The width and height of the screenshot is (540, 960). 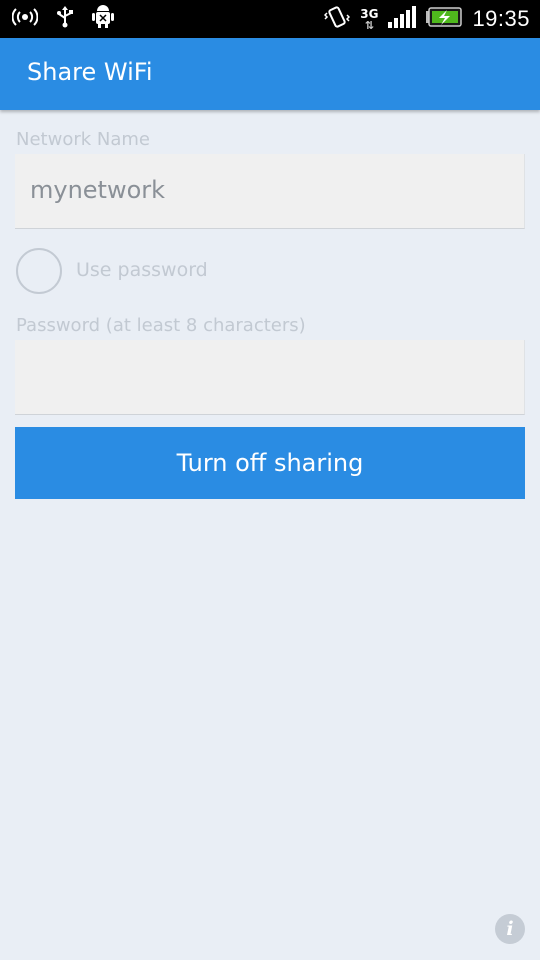 I want to click on network-name-label: Network Name, so click(x=83, y=139).